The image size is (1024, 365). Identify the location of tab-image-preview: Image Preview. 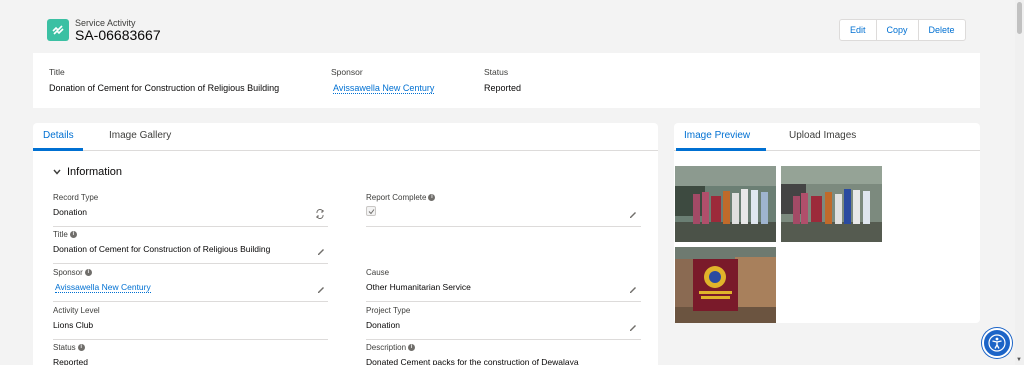
(717, 135).